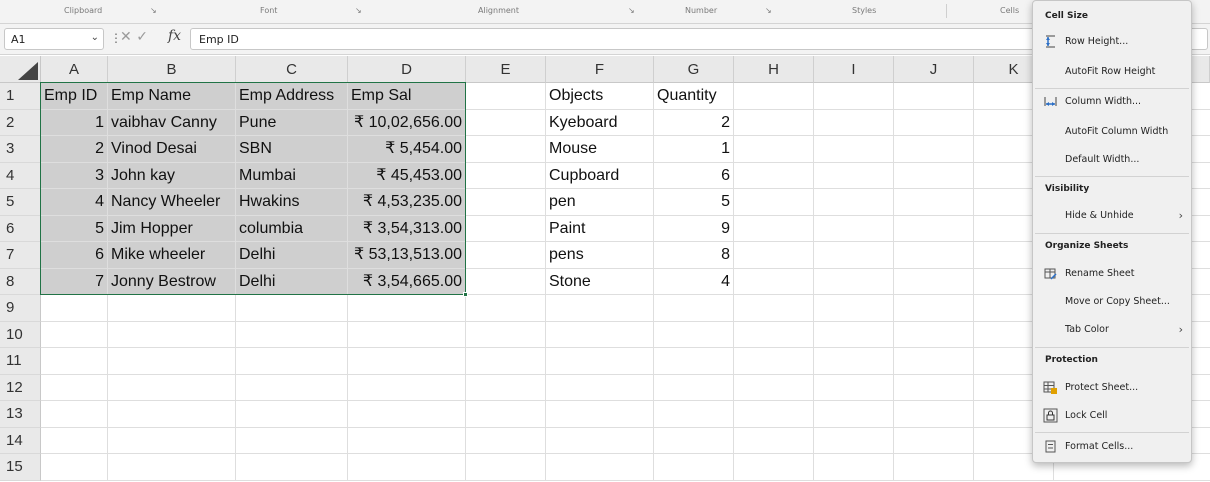 The image size is (1210, 482). Describe the element at coordinates (1050, 446) in the screenshot. I see `format-cells-icon` at that location.